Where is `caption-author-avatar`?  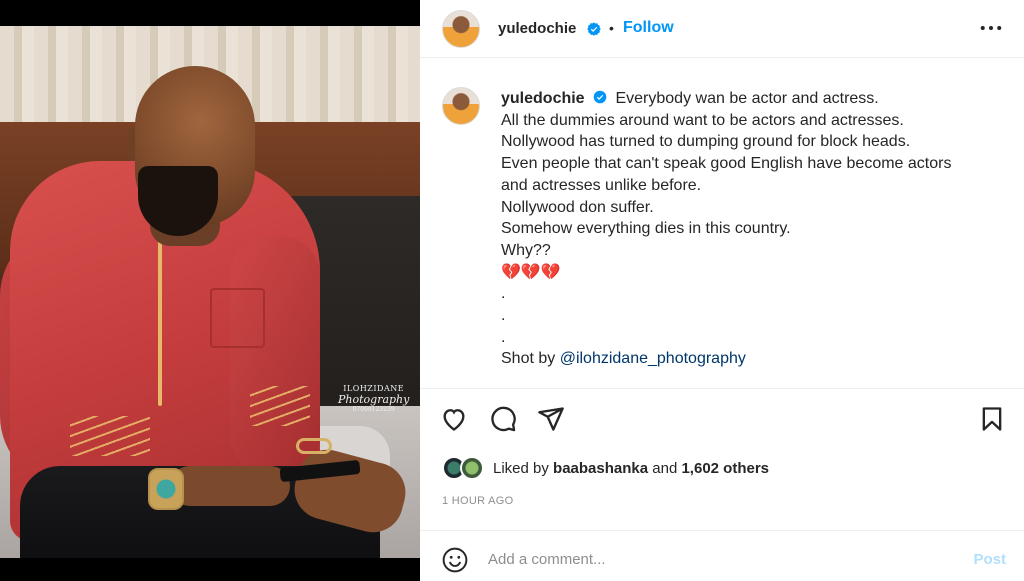 caption-author-avatar is located at coordinates (461, 106).